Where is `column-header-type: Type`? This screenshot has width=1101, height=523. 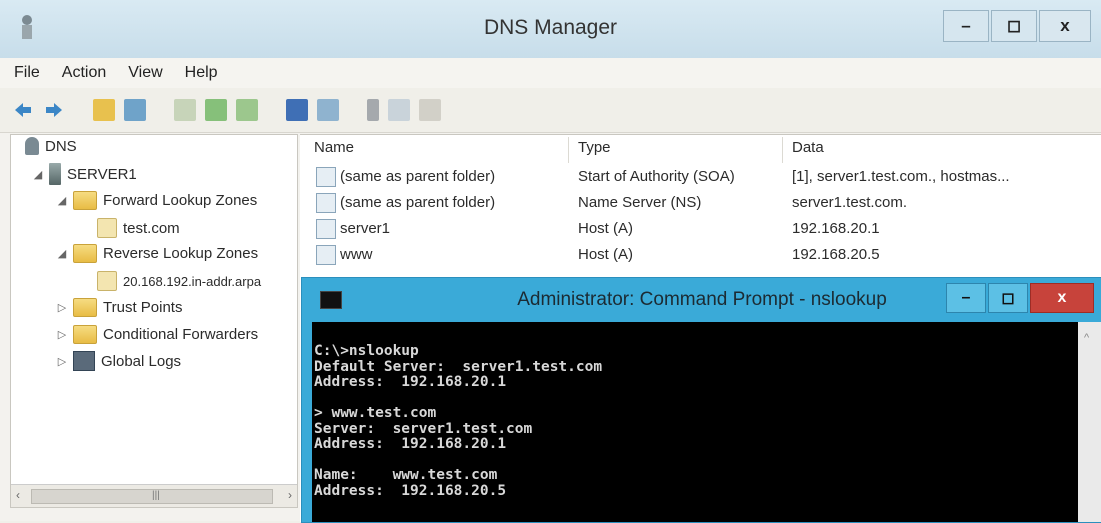
column-header-type: Type is located at coordinates (594, 147).